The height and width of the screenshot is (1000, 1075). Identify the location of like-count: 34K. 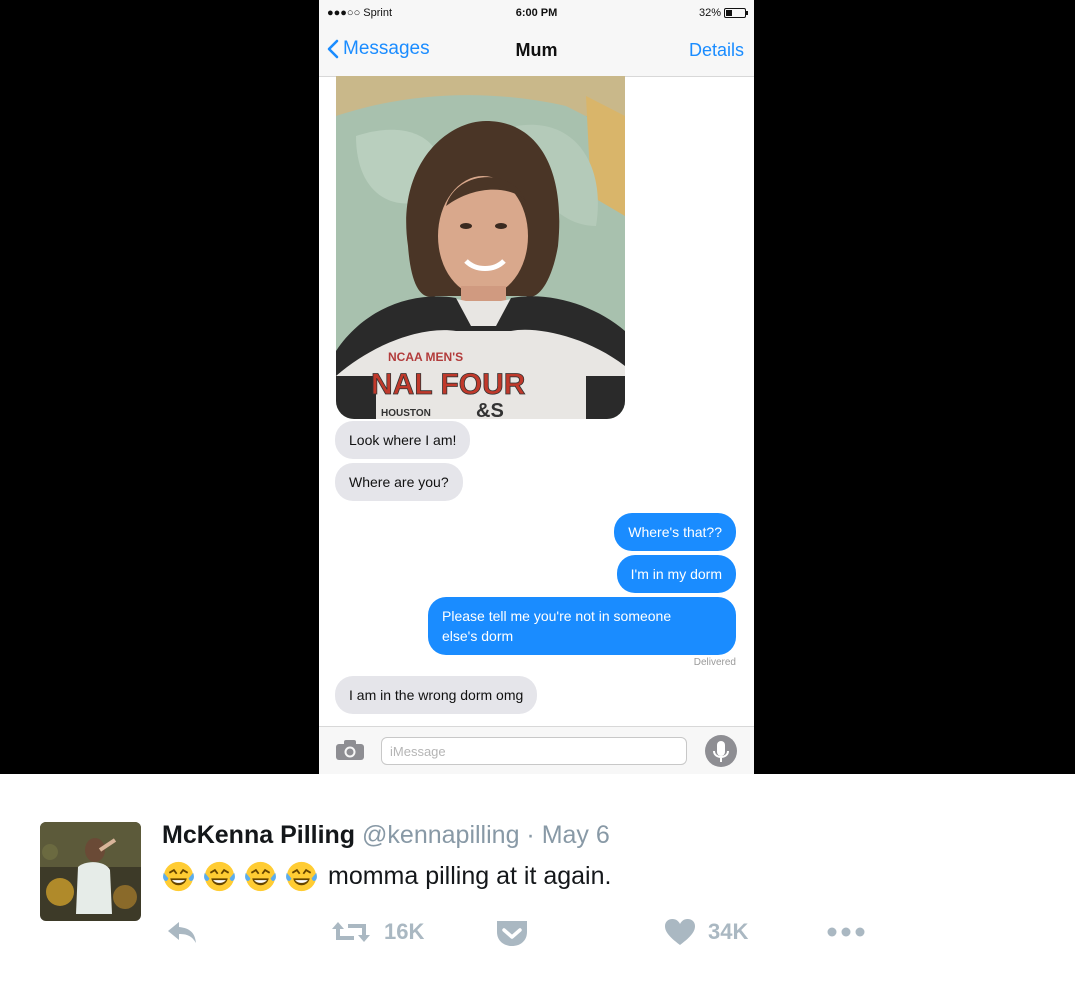
(728, 931).